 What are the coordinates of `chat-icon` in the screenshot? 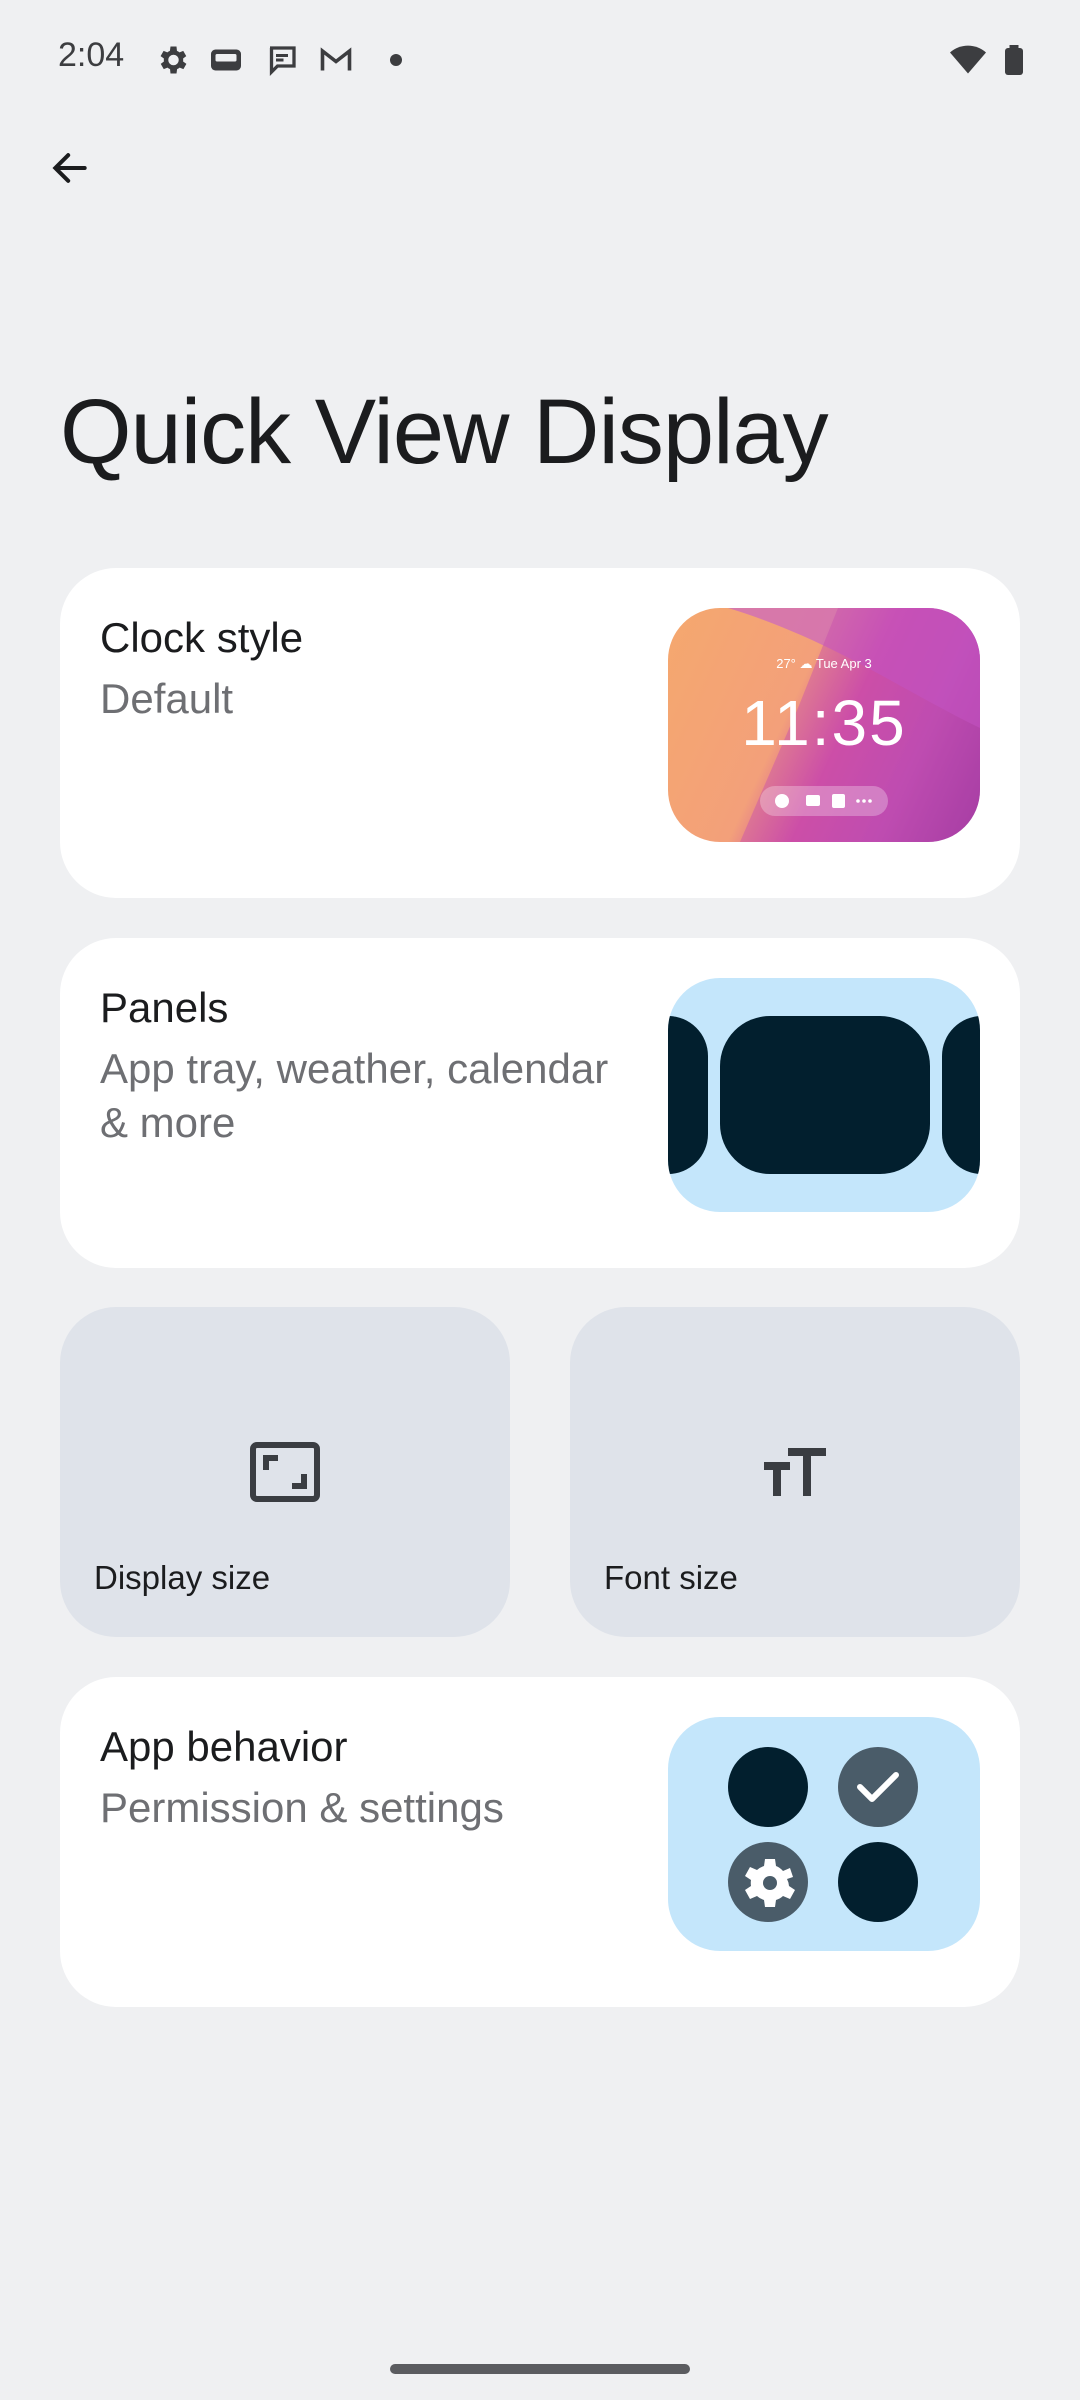 It's located at (282, 61).